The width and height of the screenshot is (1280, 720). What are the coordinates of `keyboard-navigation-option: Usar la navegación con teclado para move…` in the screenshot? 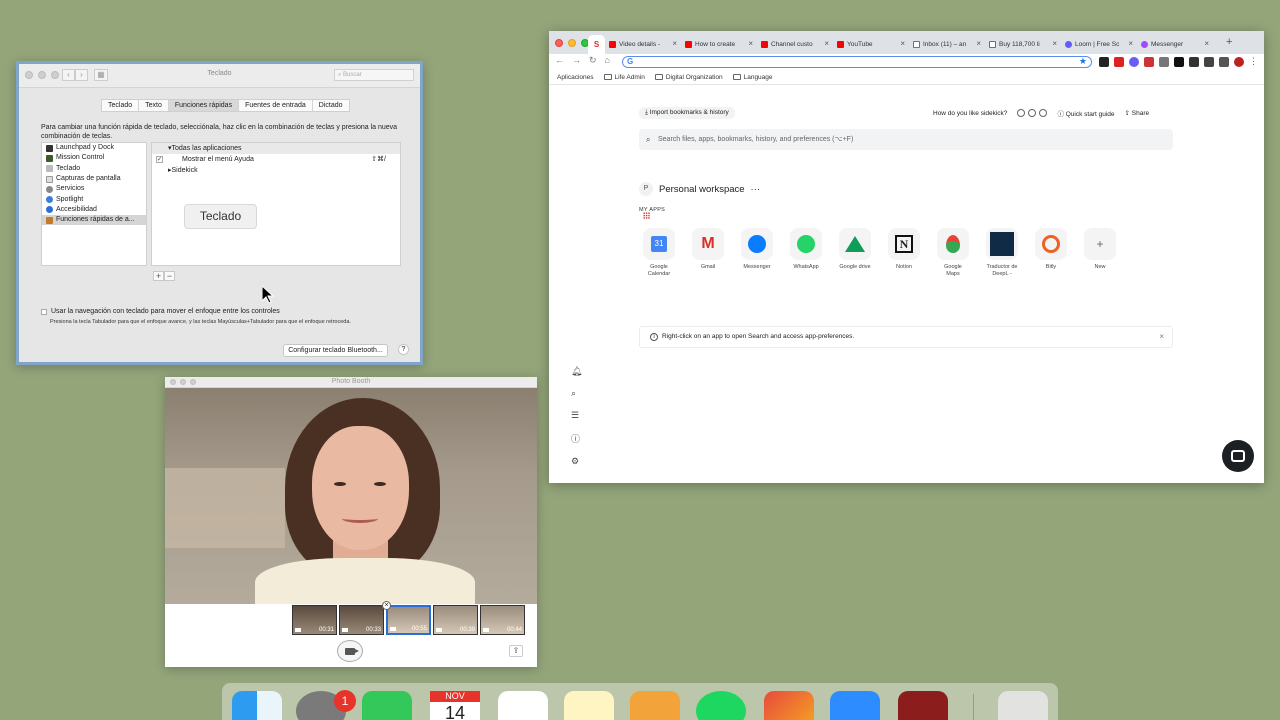 It's located at (160, 311).